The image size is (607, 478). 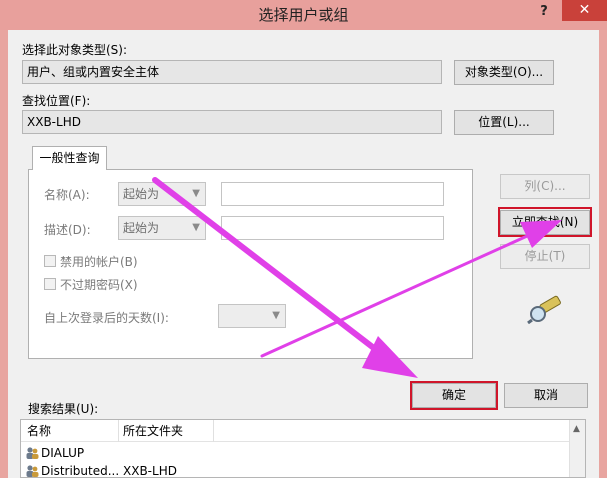 What do you see at coordinates (232, 122) in the screenshot?
I see `location-field: XXB-LHD` at bounding box center [232, 122].